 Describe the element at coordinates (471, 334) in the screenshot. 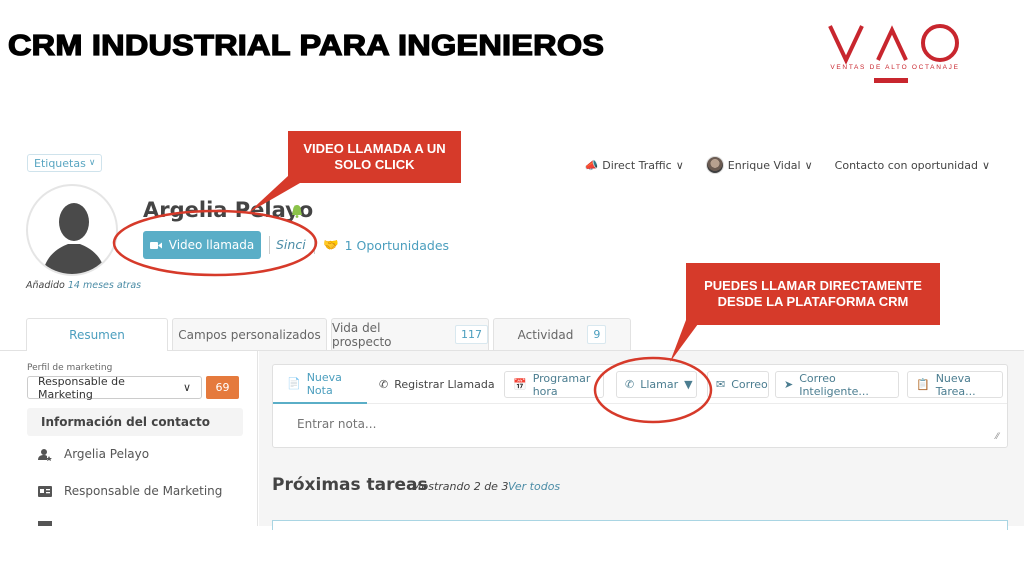

I see `tab-count-badge: 117` at that location.